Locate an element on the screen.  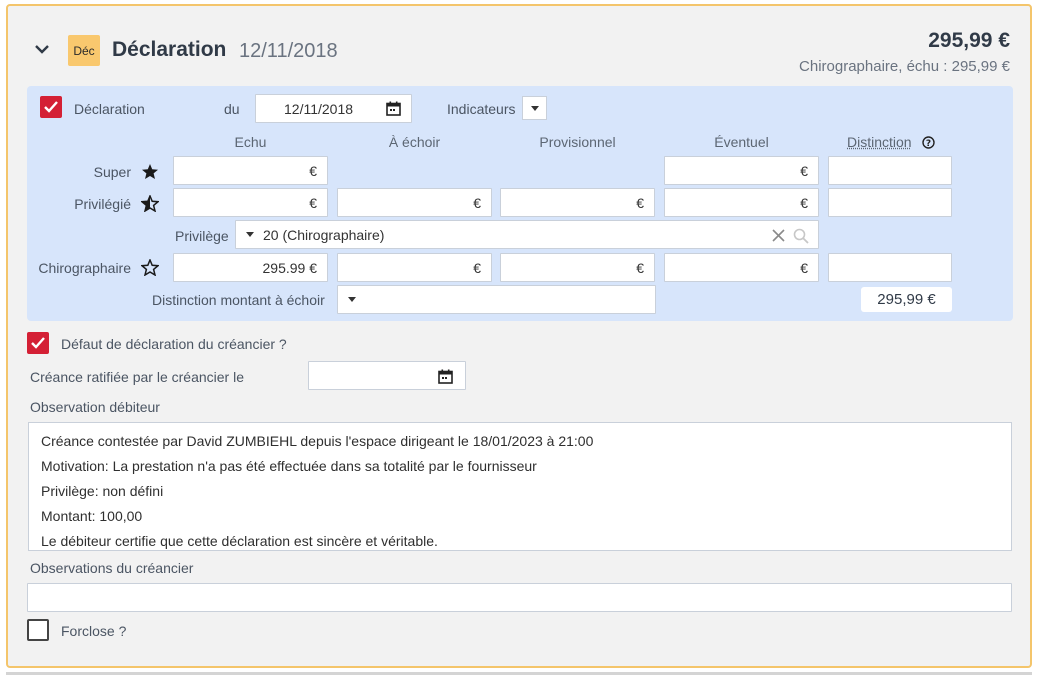
chirographaire-a-echoir-input: € is located at coordinates (414, 267).